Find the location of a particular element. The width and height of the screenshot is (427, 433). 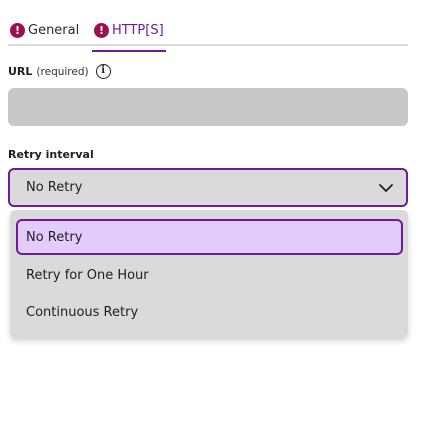

option-label: Continuous Retry is located at coordinates (82, 312).